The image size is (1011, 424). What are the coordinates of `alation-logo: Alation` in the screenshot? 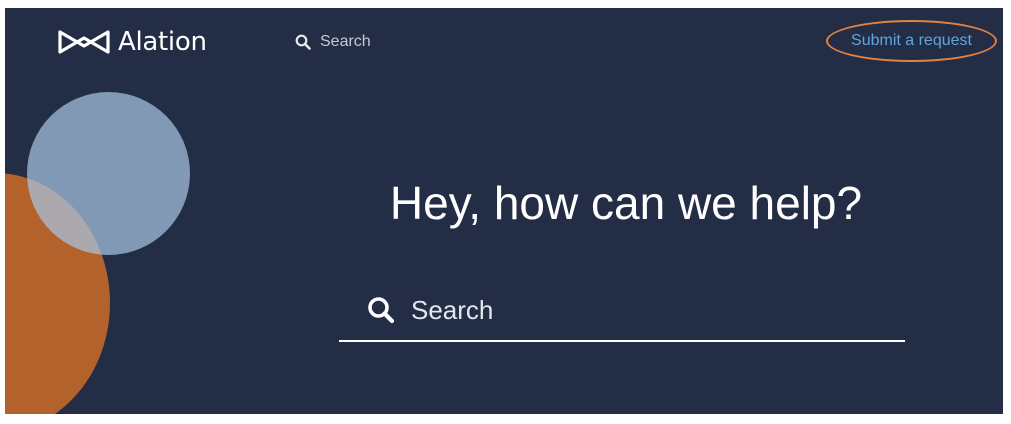 It's located at (131, 42).